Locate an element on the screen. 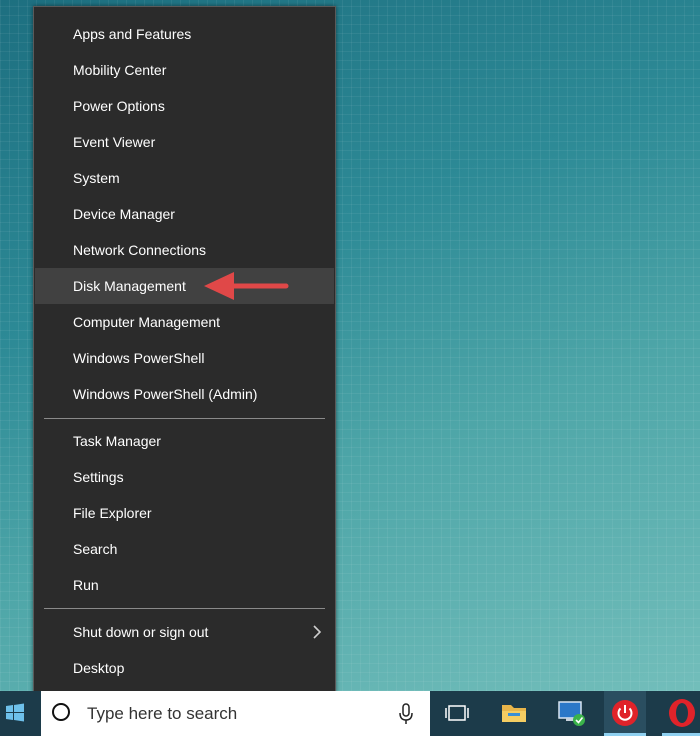 Image resolution: width=700 pixels, height=736 pixels. menu-item-network-connections: Network Connections is located at coordinates (184, 250).